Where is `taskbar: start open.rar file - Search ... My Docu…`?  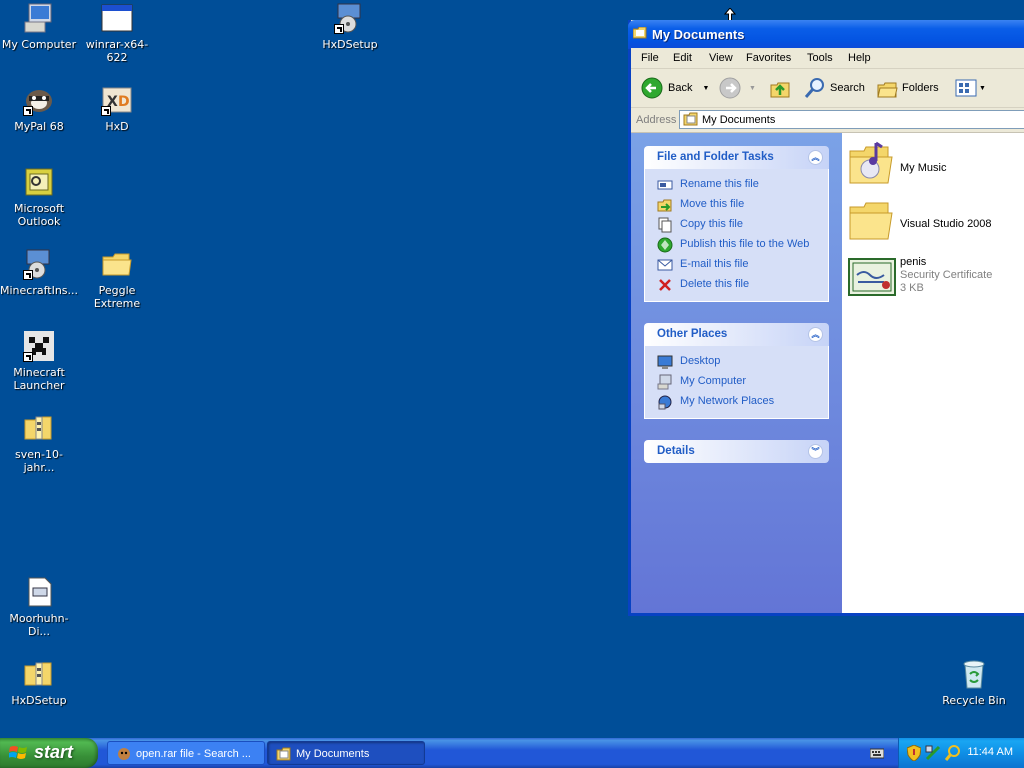 taskbar: start open.rar file - Search ... My Docu… is located at coordinates (512, 753).